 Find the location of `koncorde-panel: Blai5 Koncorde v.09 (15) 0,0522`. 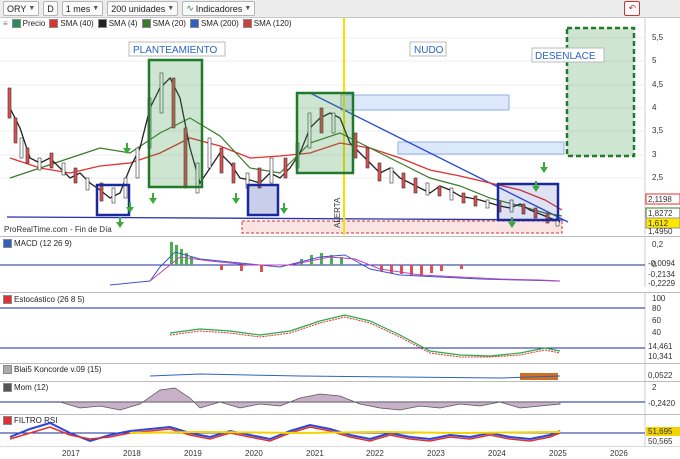

koncorde-panel: Blai5 Koncorde v.09 (15) 0,0522 is located at coordinates (340, 372).